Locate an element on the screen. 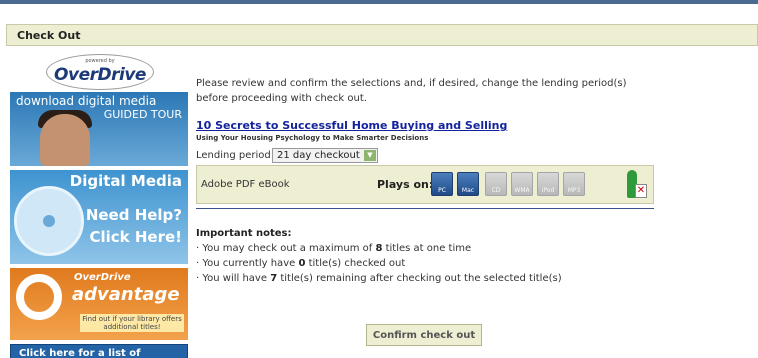 The height and width of the screenshot is (358, 758). pc-icon: PC is located at coordinates (442, 184).